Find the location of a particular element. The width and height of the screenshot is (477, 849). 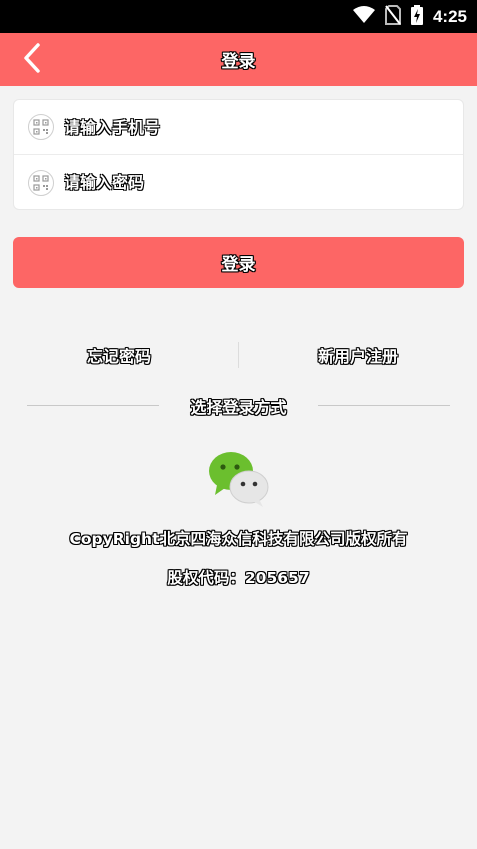

phone-input is located at coordinates (244, 127).